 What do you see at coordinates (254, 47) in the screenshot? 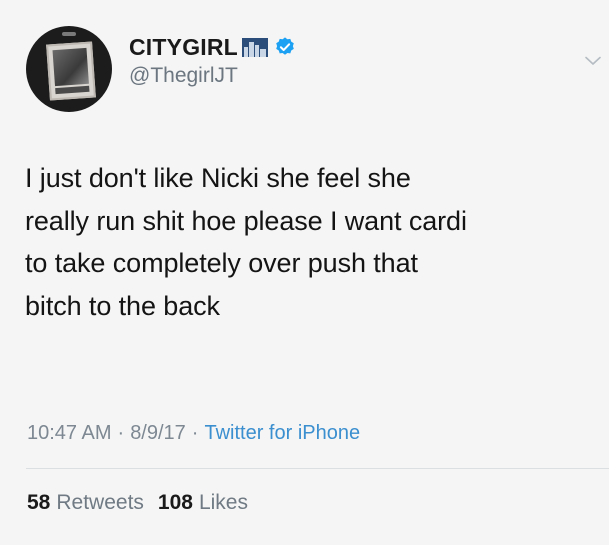
I see `city-flag-icon` at bounding box center [254, 47].